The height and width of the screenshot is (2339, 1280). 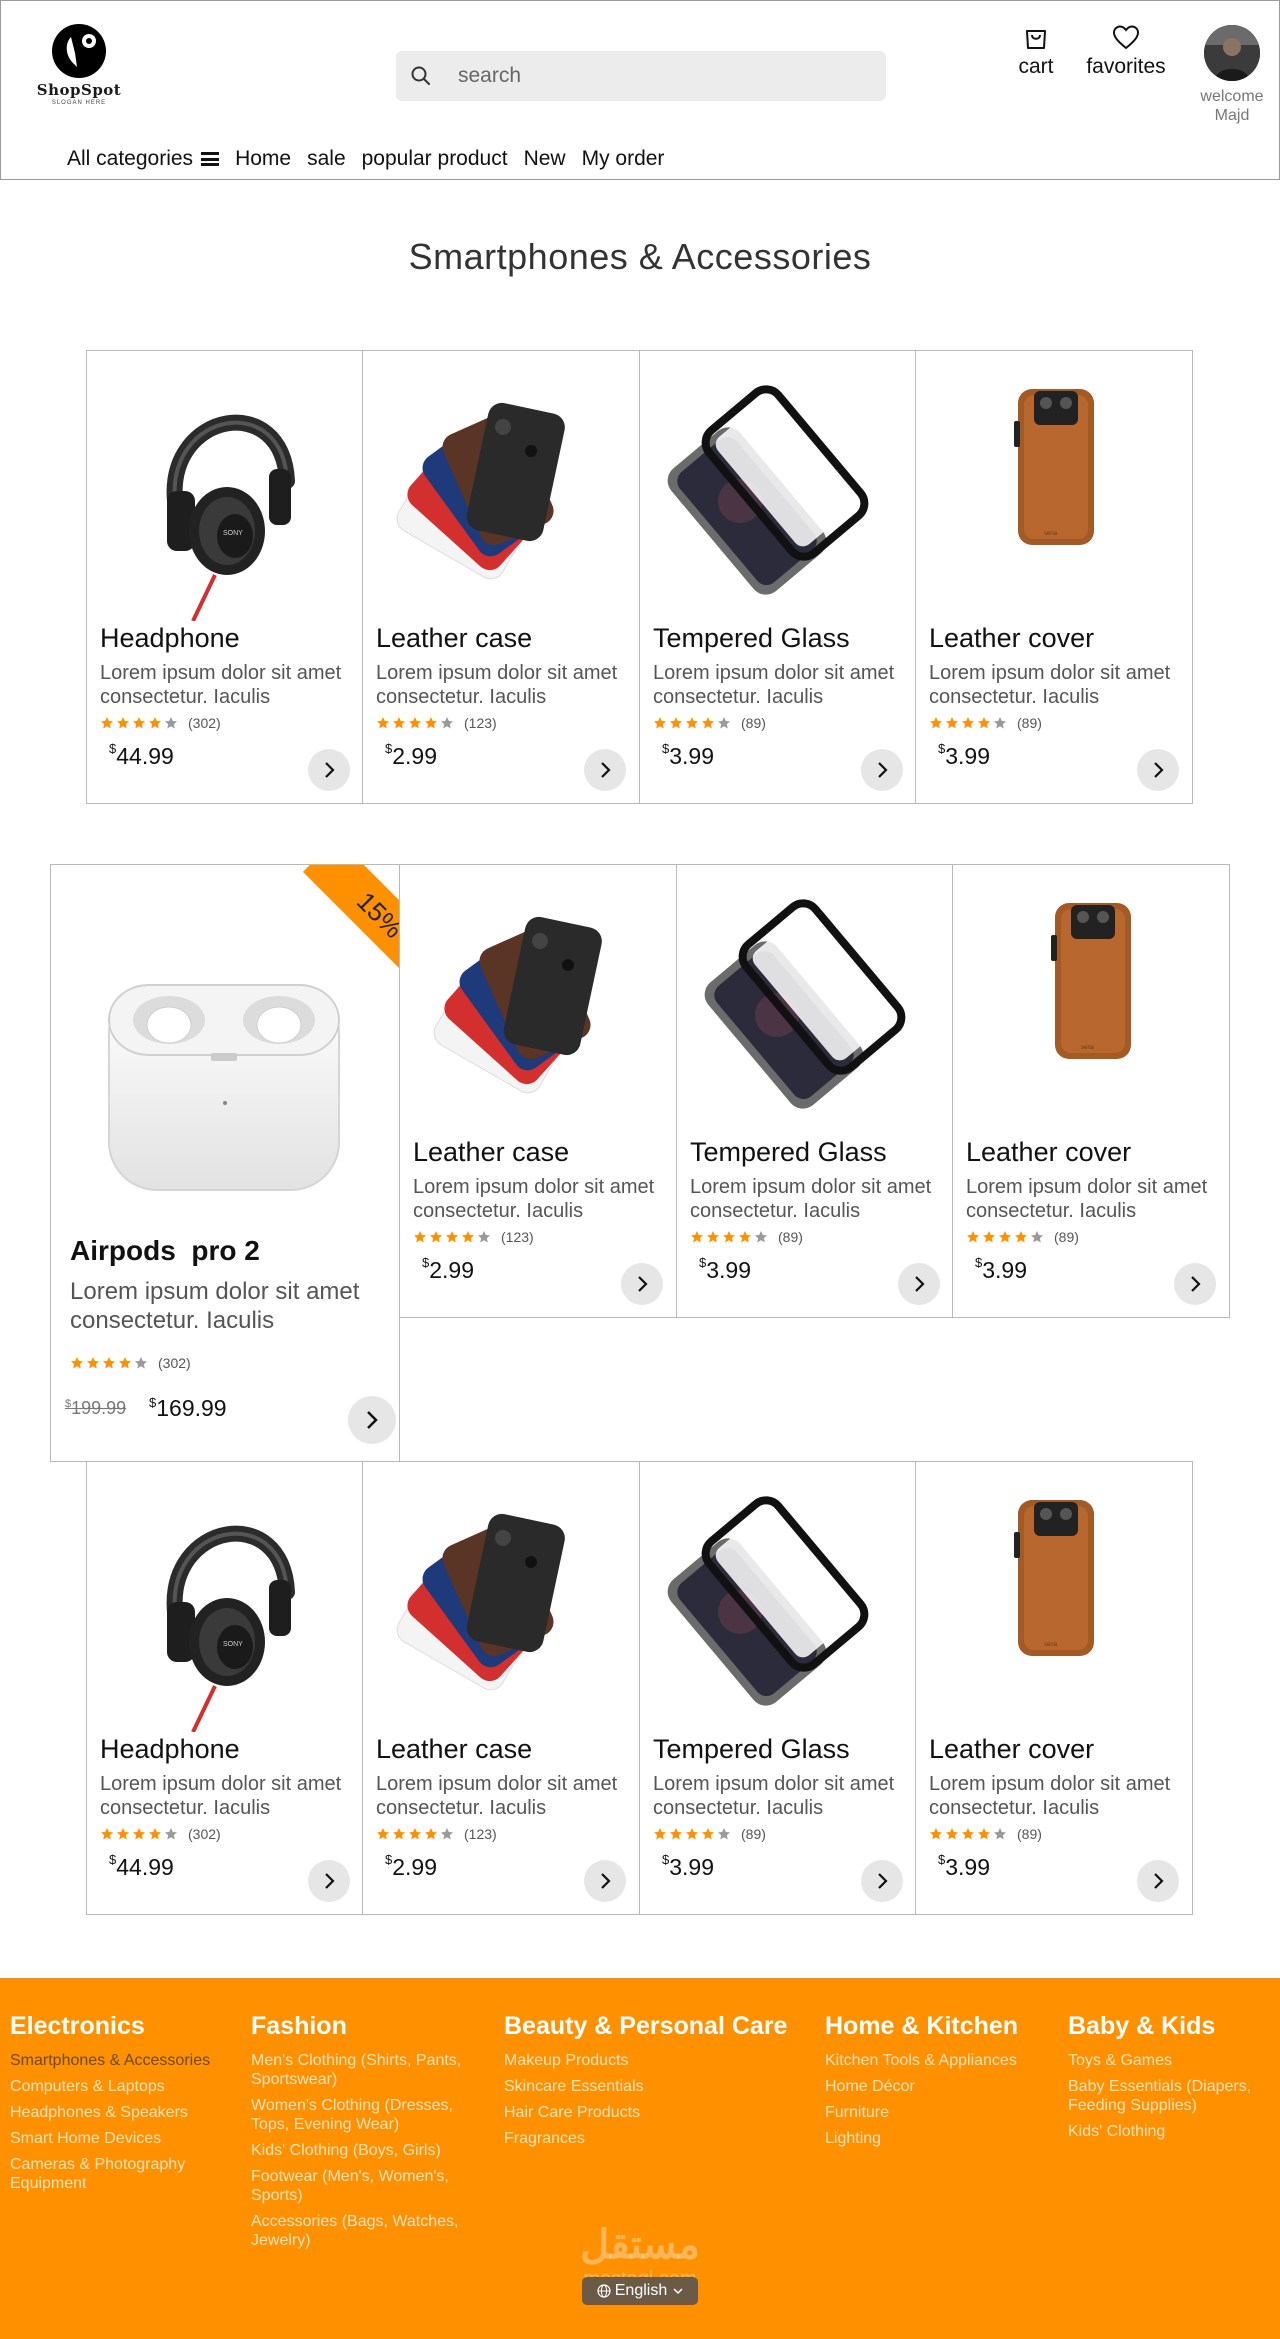 I want to click on brand-logo: ShopSpot SLOGAN HERE, so click(x=79, y=68).